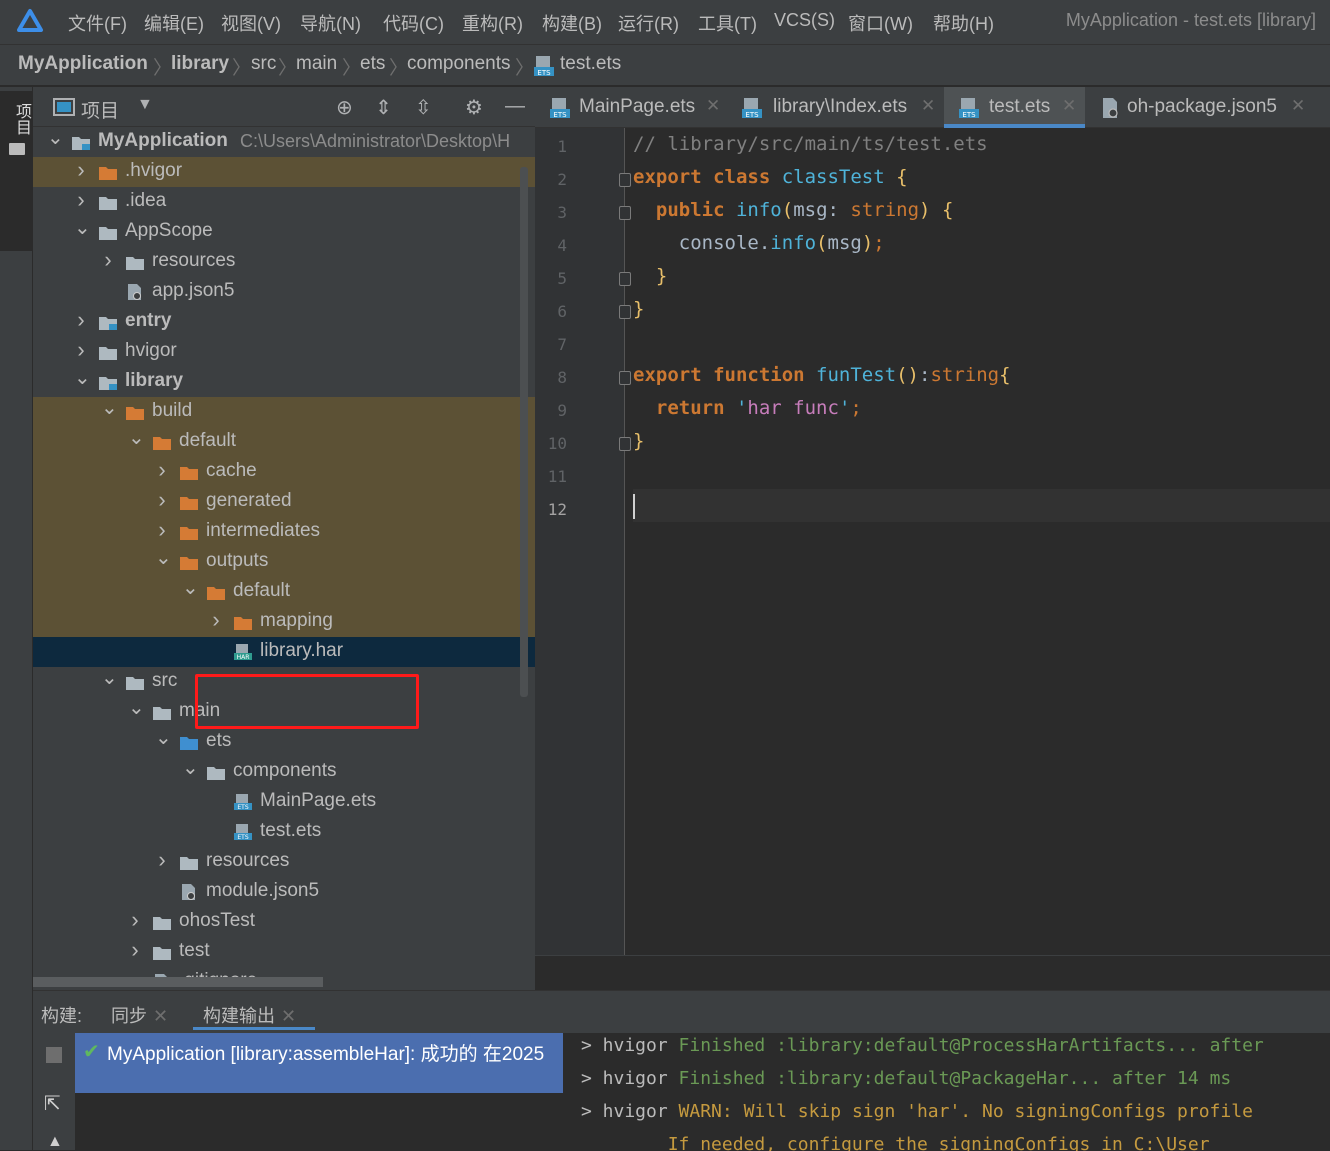 Image resolution: width=1330 pixels, height=1151 pixels. What do you see at coordinates (200, 64) in the screenshot?
I see `crumb-module: library` at bounding box center [200, 64].